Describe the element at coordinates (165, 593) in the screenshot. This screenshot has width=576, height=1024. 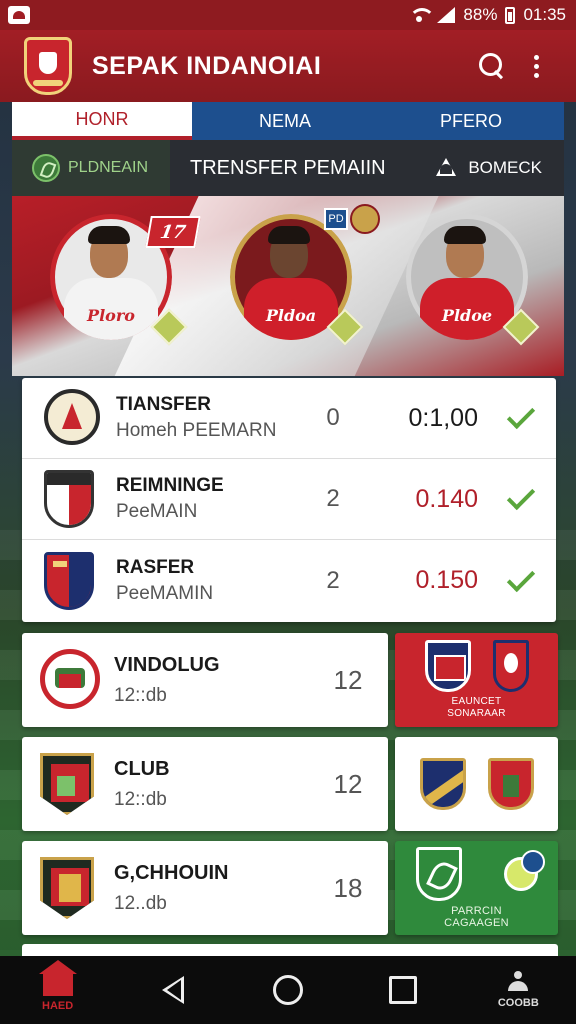
I see `transfer-subtitle: PeeMAMIN` at that location.